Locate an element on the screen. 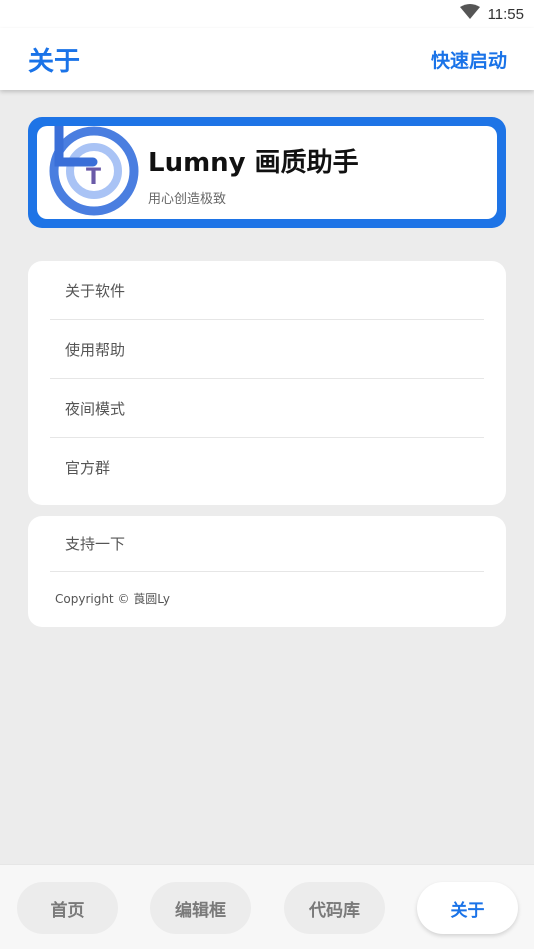  wifi-icon is located at coordinates (469, 14).